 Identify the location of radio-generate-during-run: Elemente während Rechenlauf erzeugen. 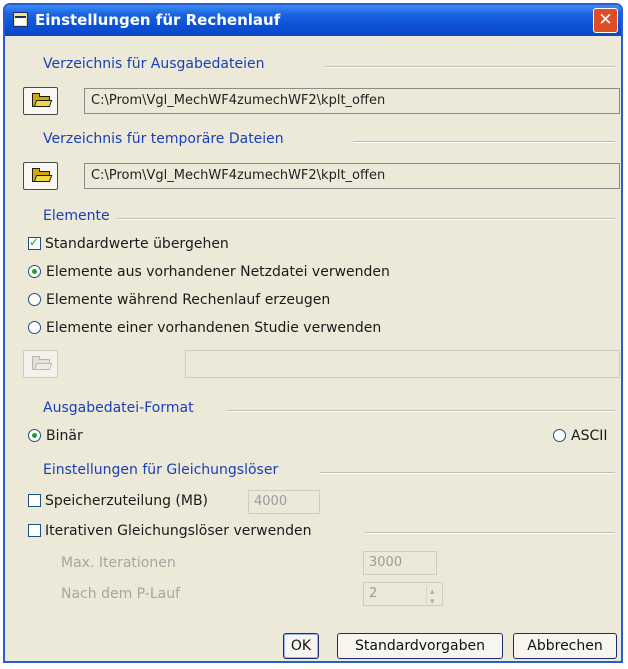
(179, 302).